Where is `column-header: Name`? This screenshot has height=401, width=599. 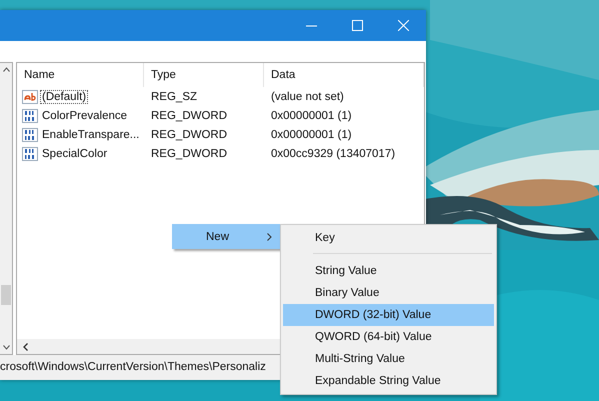
column-header: Name is located at coordinates (80, 75).